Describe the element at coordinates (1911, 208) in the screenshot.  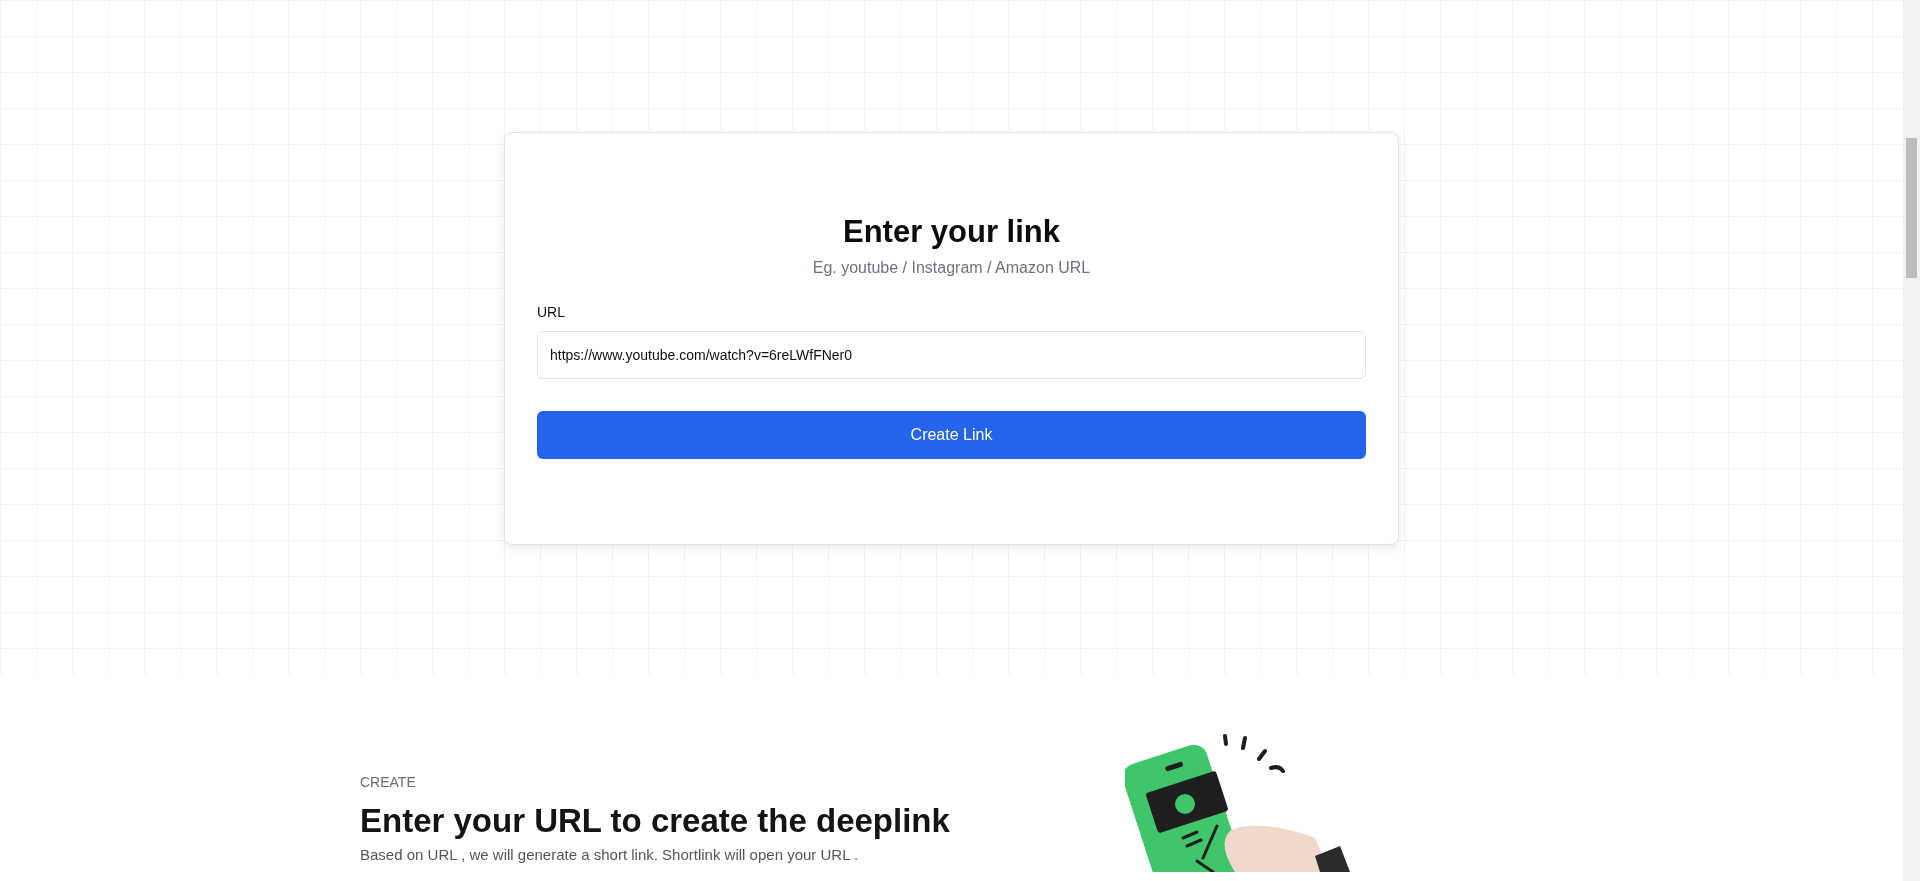
I see `scrollbar-thumb` at that location.